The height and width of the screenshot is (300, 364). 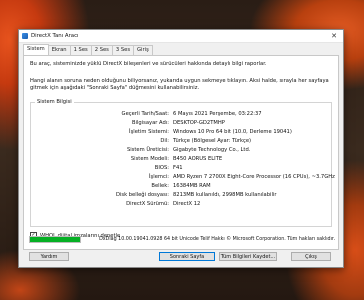 I want to click on info-row-language: Dil: Türkçe (Bölgesel Ayar: Türkçe), so click(x=181, y=141).